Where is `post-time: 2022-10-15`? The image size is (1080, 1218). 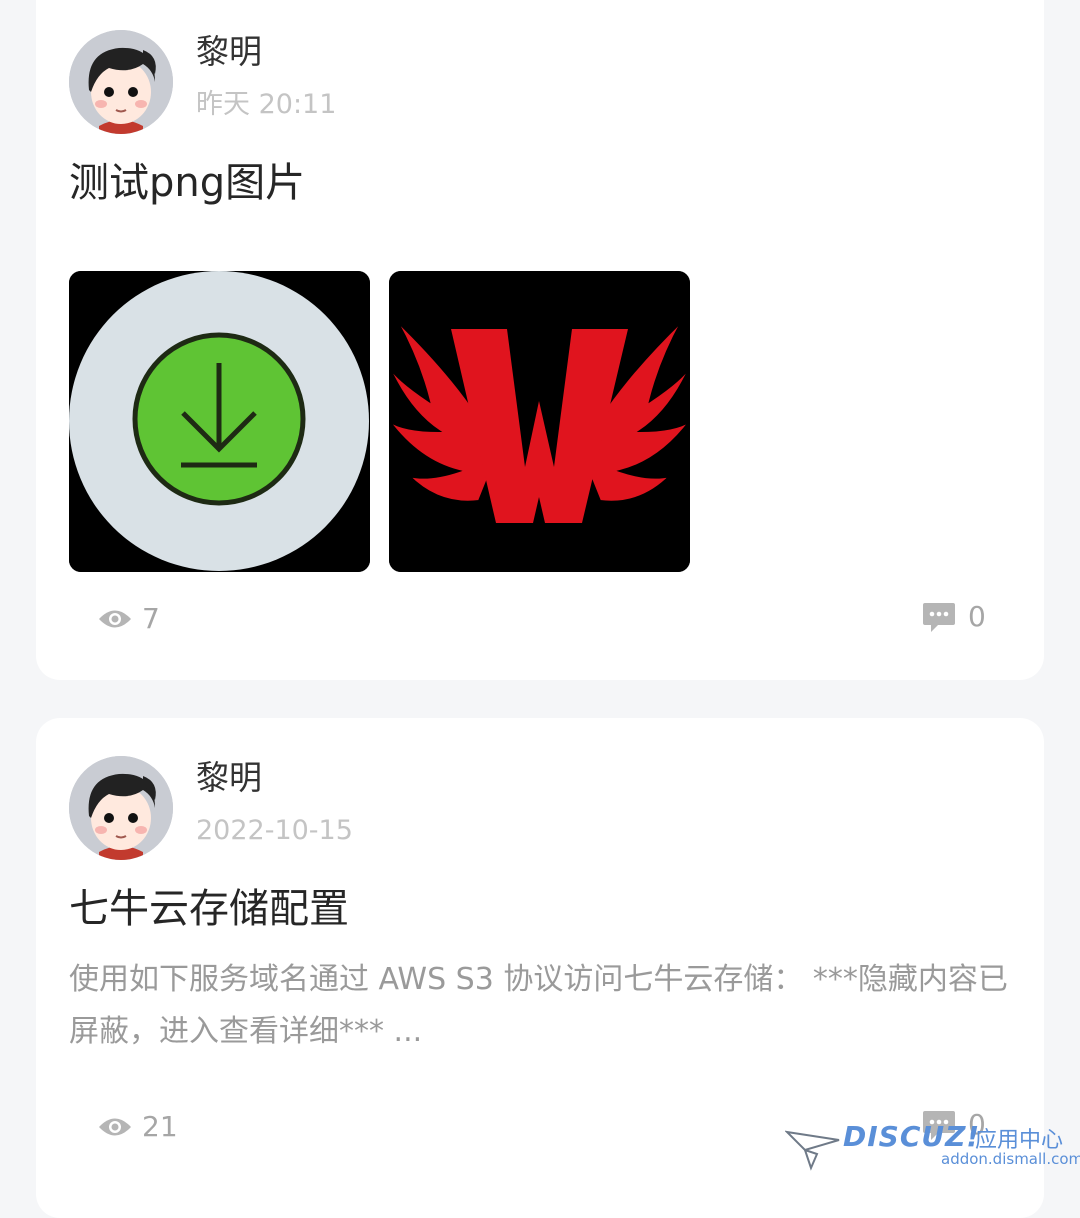
post-time: 2022-10-15 is located at coordinates (274, 830).